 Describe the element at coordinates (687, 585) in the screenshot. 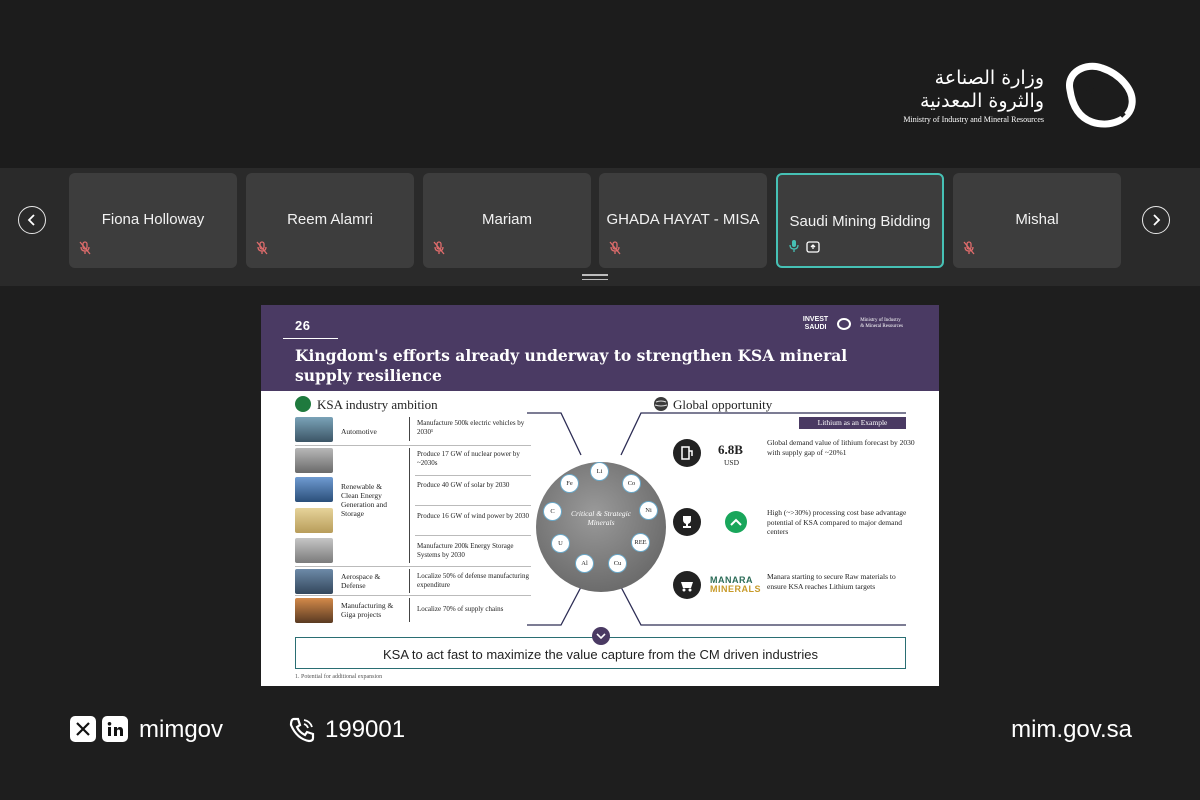

I see `mining-cart-icon` at that location.